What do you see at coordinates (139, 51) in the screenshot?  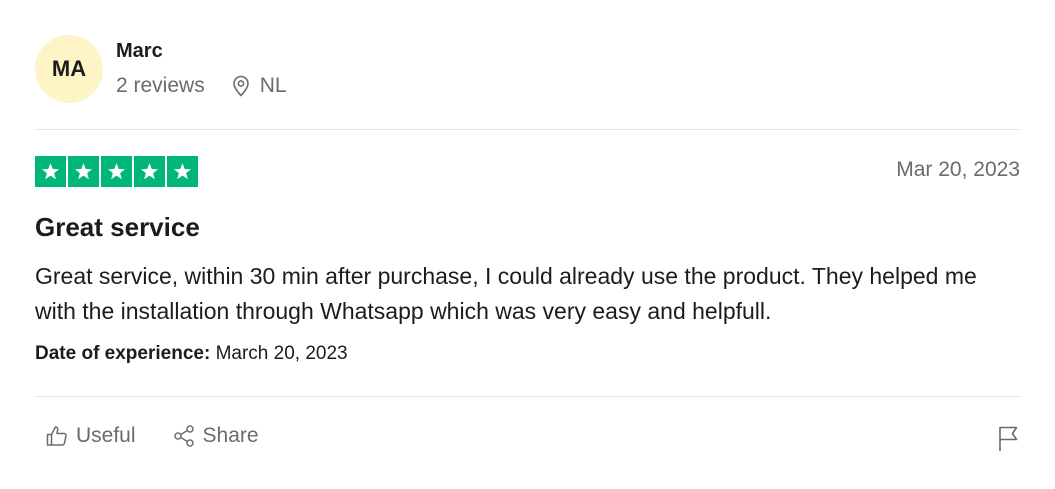 I see `reviewer-name: Marc` at bounding box center [139, 51].